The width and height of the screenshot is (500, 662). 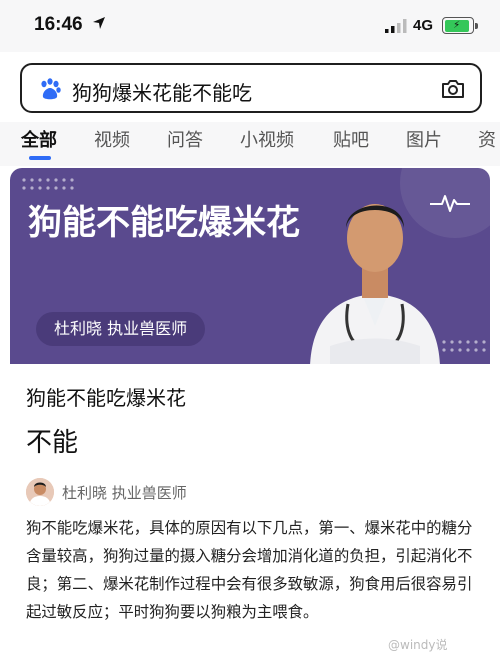 What do you see at coordinates (351, 139) in the screenshot?
I see `tab-tieba: 贴吧` at bounding box center [351, 139].